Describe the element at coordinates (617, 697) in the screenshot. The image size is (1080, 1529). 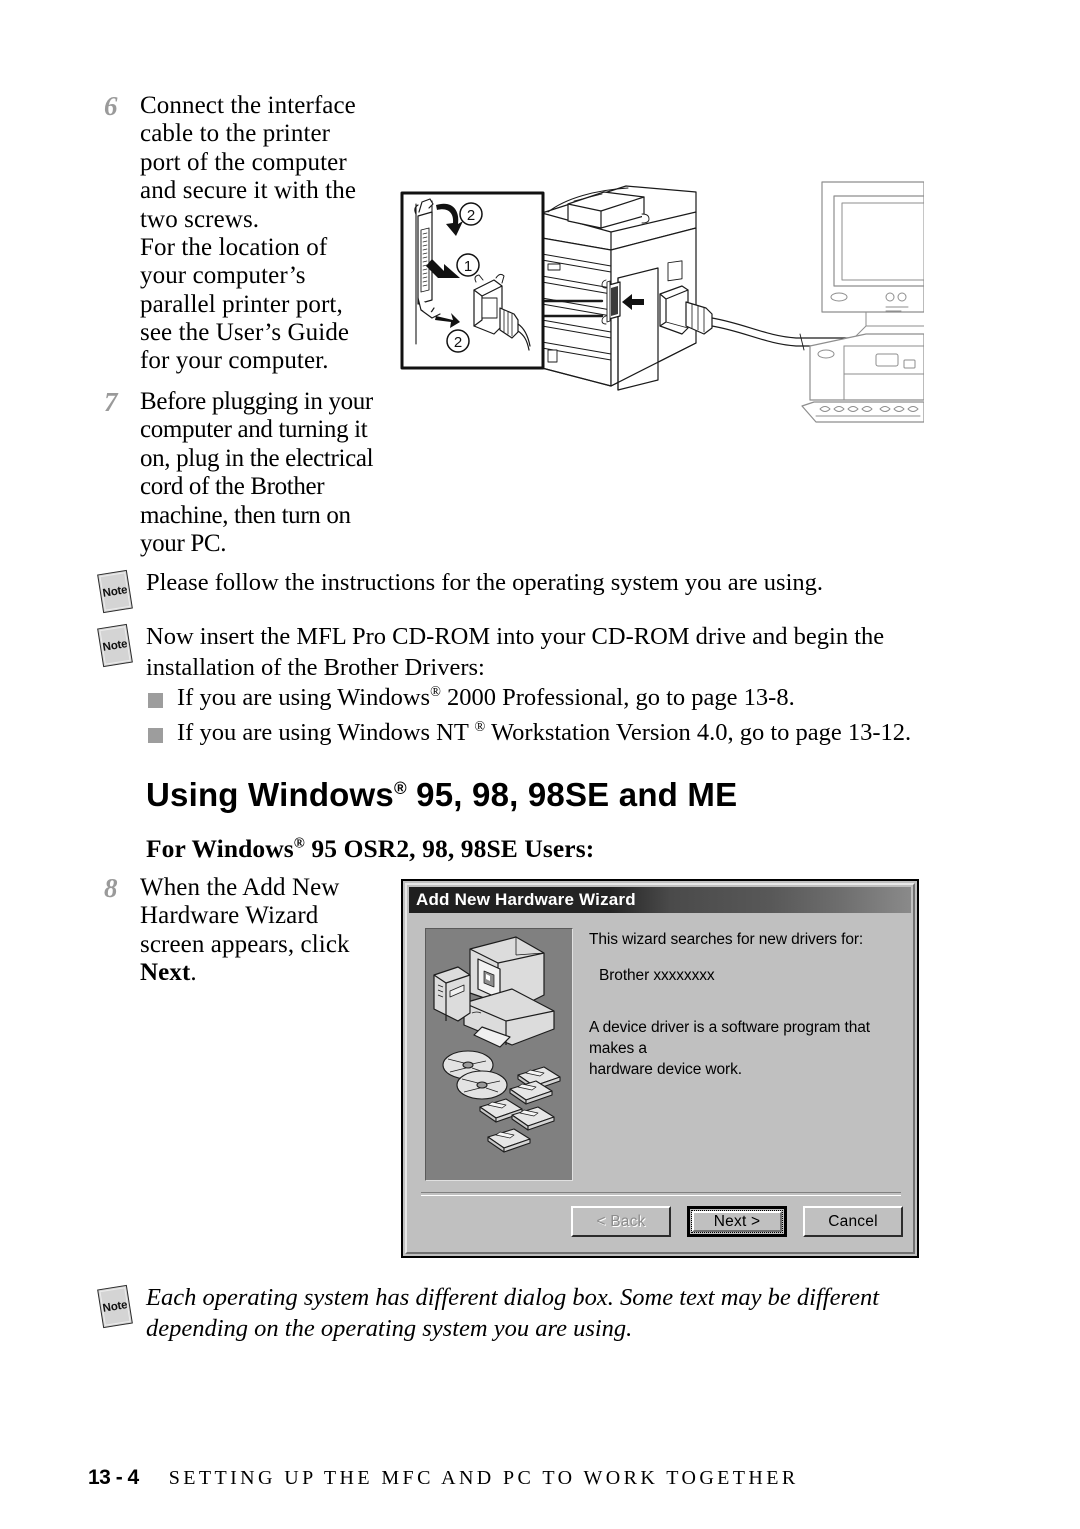
I see `bullet-1-post: 2000 Professional, go to page 13-8.` at that location.